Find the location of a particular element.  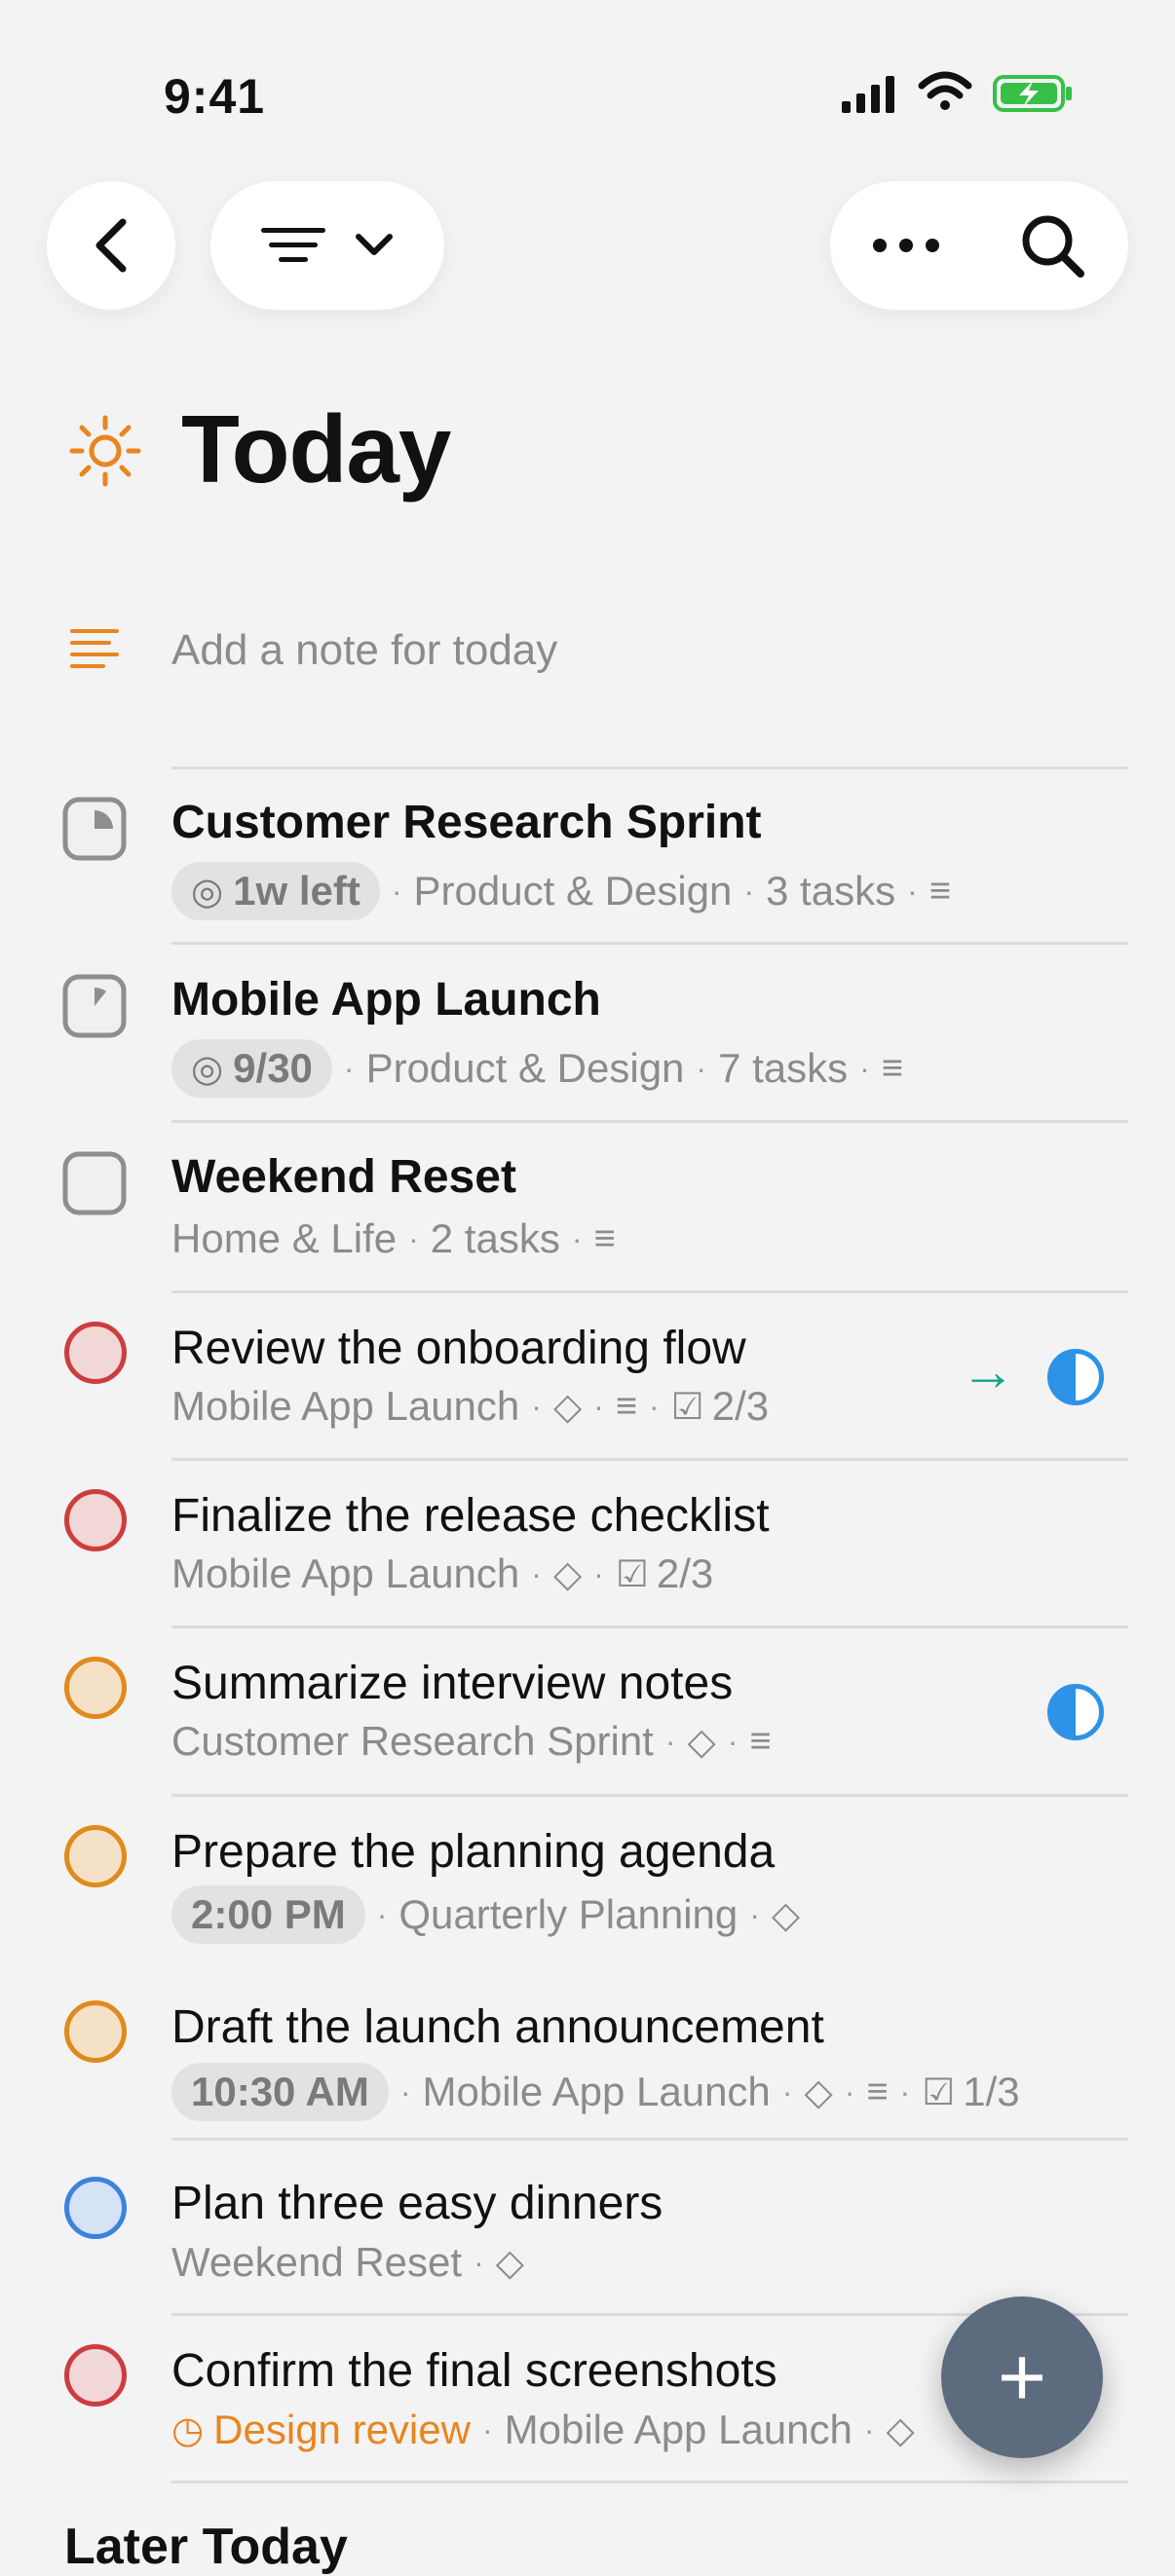

time-chip: 2:00 PM is located at coordinates (268, 1914).